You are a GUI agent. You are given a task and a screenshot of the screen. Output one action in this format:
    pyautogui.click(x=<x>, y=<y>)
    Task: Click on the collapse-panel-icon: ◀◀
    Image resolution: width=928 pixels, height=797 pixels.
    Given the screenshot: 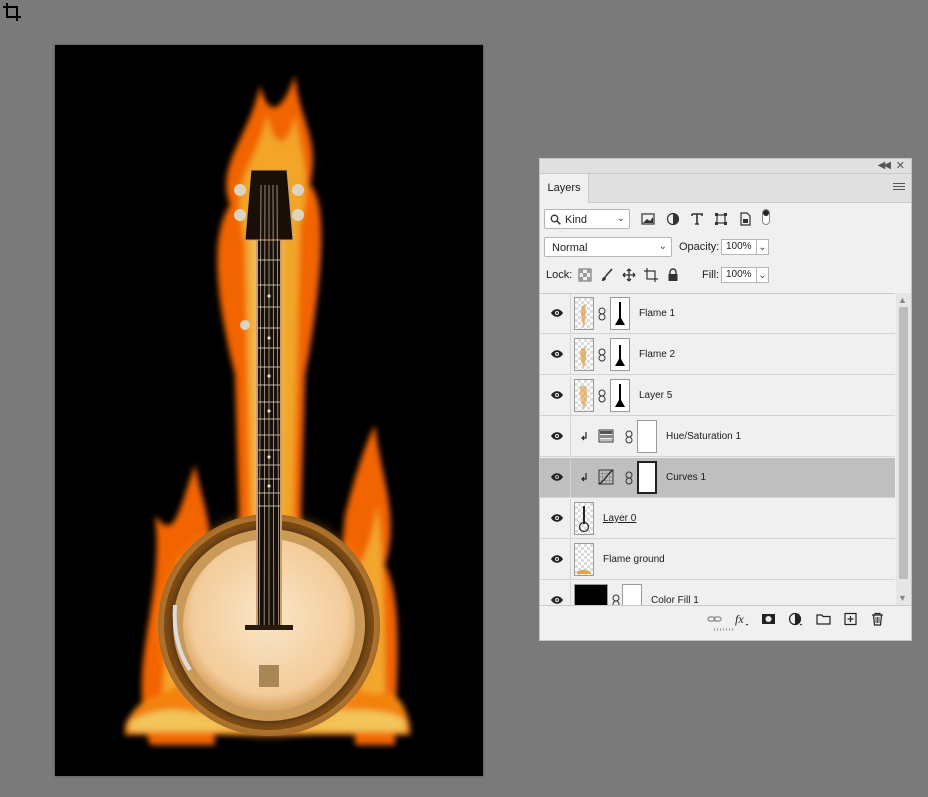 What is the action you would take?
    pyautogui.click(x=884, y=165)
    